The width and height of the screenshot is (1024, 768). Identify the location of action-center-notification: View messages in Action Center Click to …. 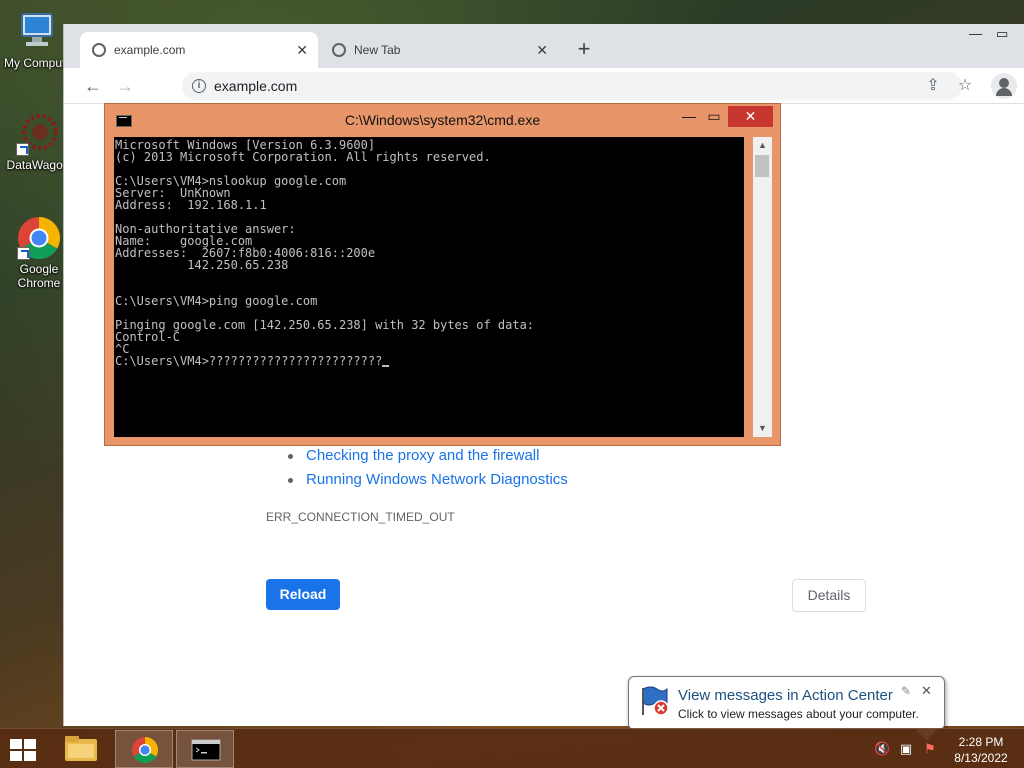
(786, 703).